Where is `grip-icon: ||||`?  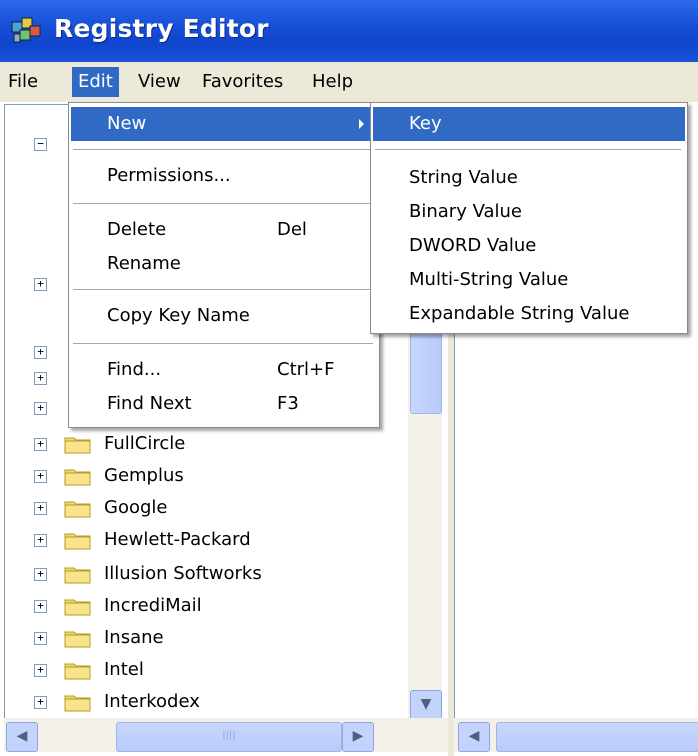
grip-icon: |||| is located at coordinates (229, 735).